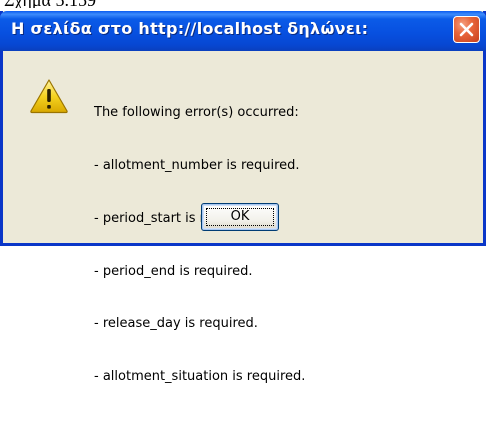 The image size is (486, 421). I want to click on close-icon, so click(466, 29).